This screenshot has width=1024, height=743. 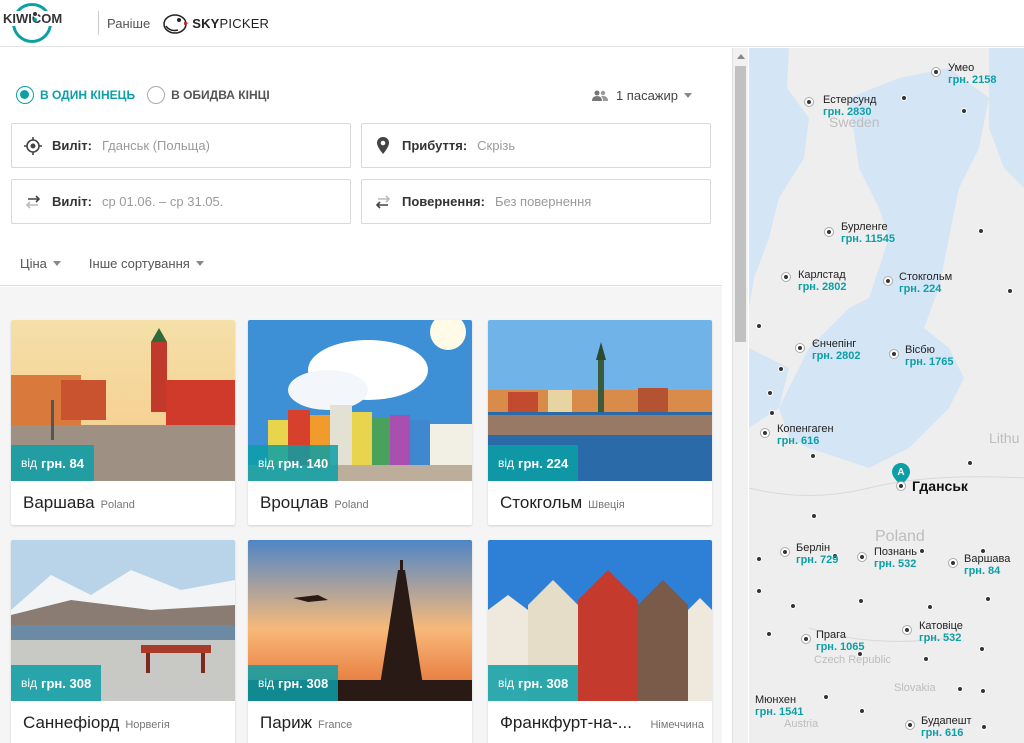 I want to click on destination-field: Прибуття: Скрізь, so click(x=536, y=145).